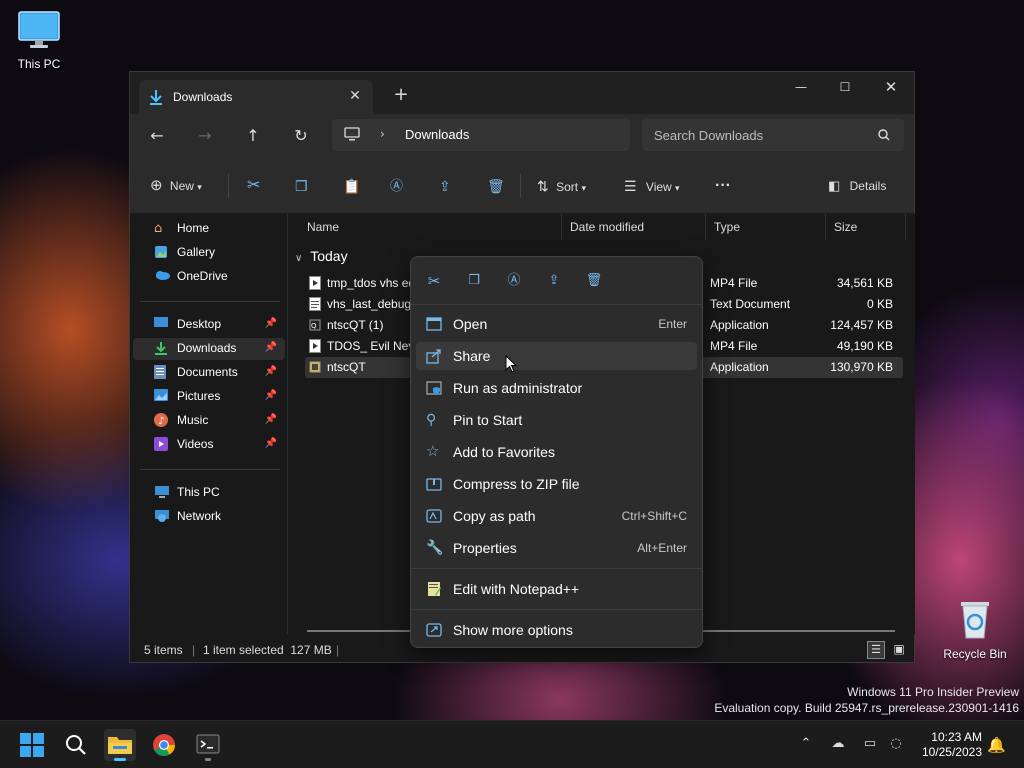 The height and width of the screenshot is (768, 1024). I want to click on context-item-open: Open Enter, so click(556, 324).